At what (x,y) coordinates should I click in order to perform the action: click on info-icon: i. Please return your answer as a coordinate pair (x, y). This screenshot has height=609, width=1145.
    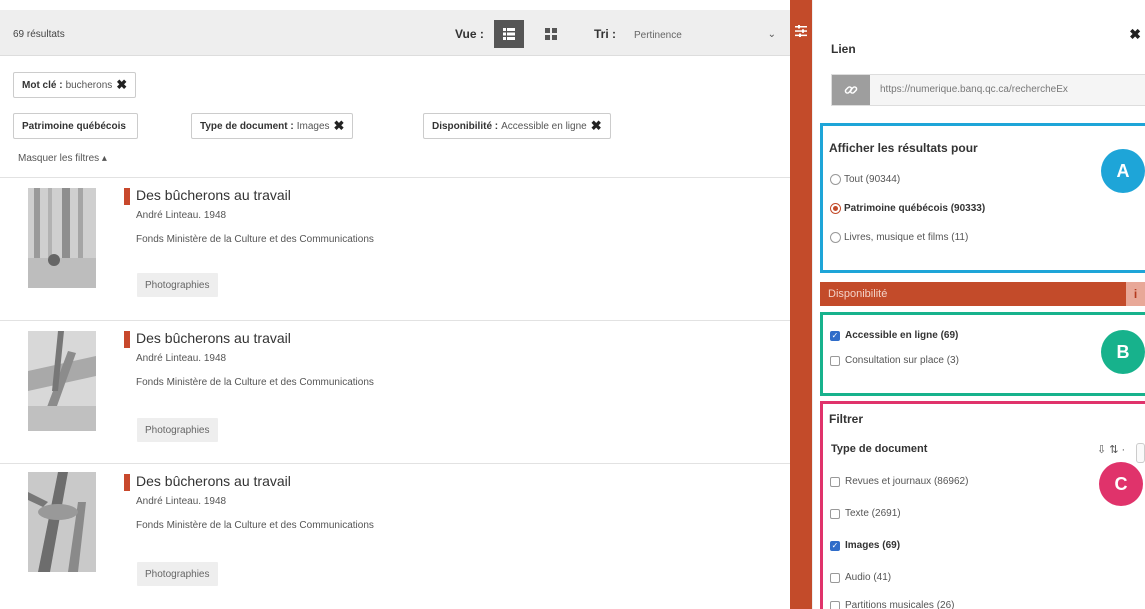
    Looking at the image, I should click on (1135, 294).